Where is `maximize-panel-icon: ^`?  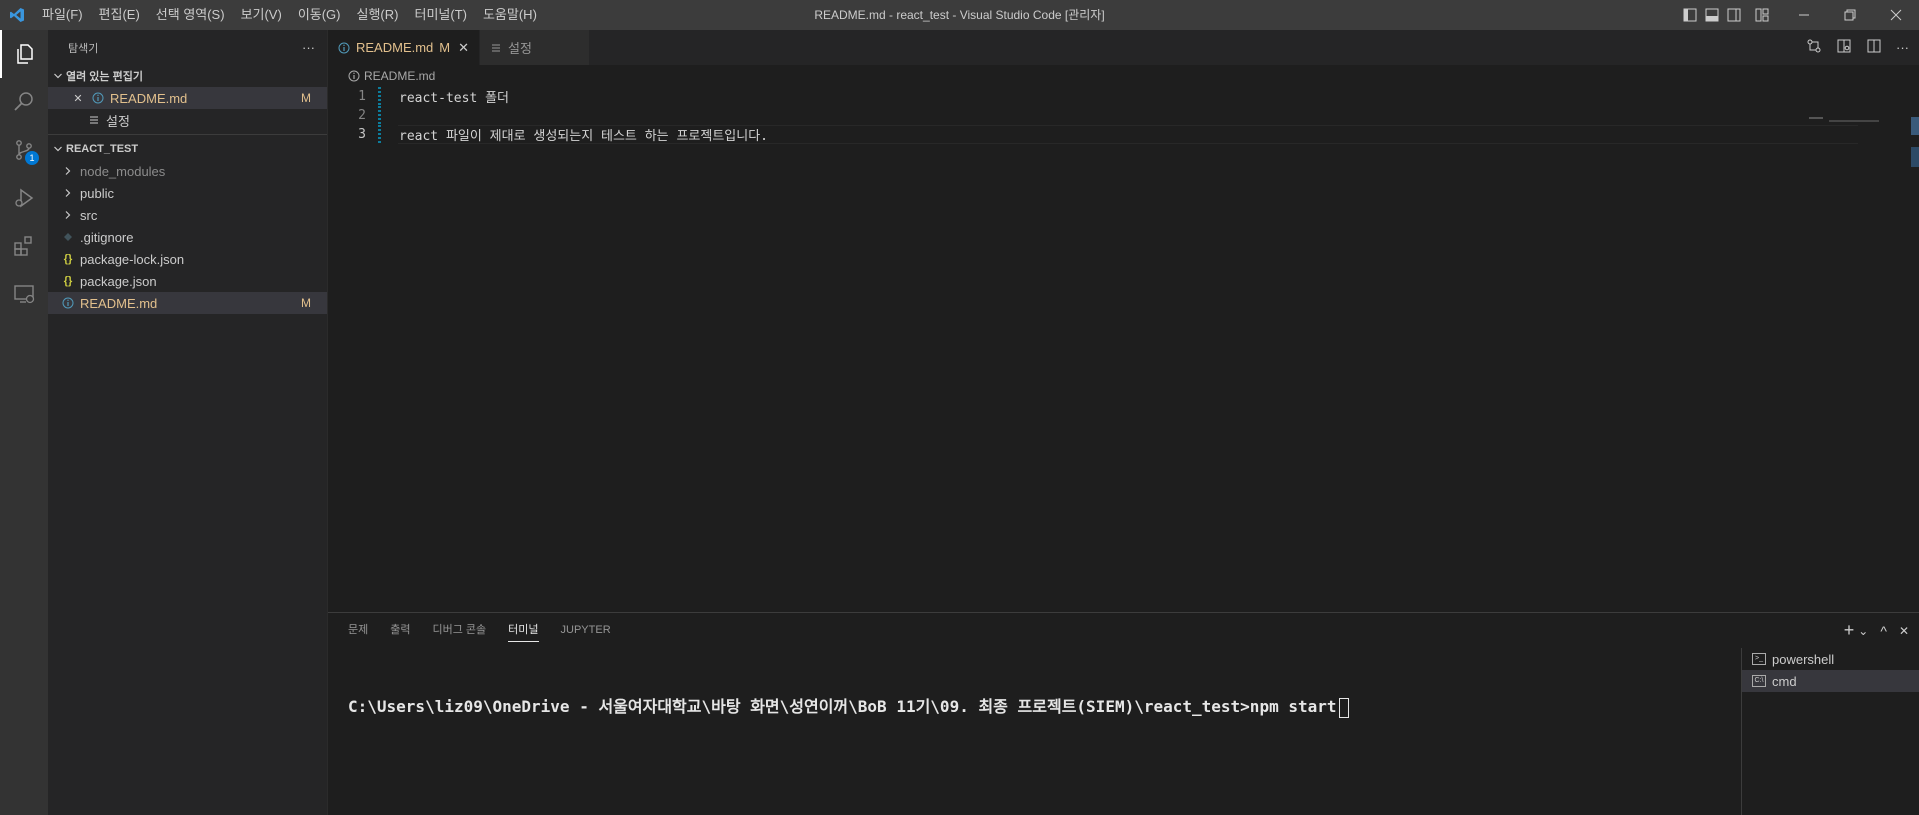 maximize-panel-icon: ^ is located at coordinates (1883, 631).